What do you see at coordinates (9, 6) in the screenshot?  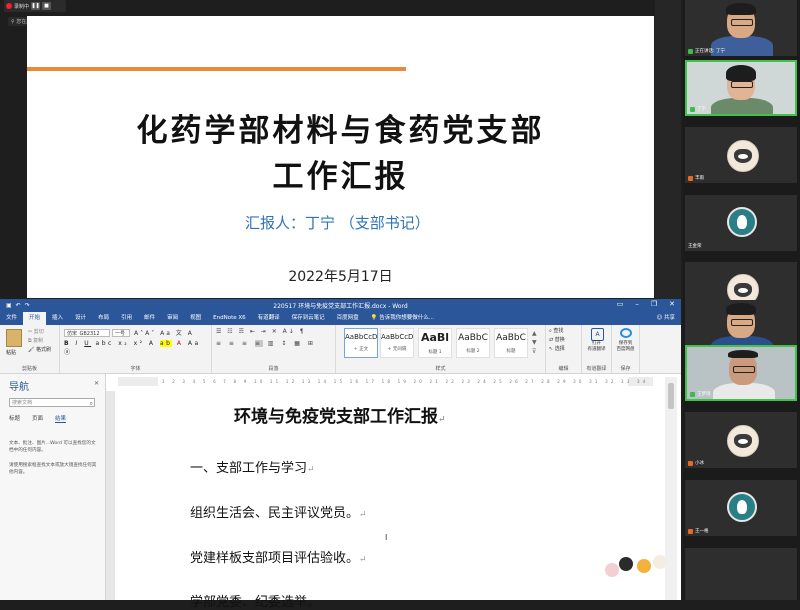 I see `record-dot-icon` at bounding box center [9, 6].